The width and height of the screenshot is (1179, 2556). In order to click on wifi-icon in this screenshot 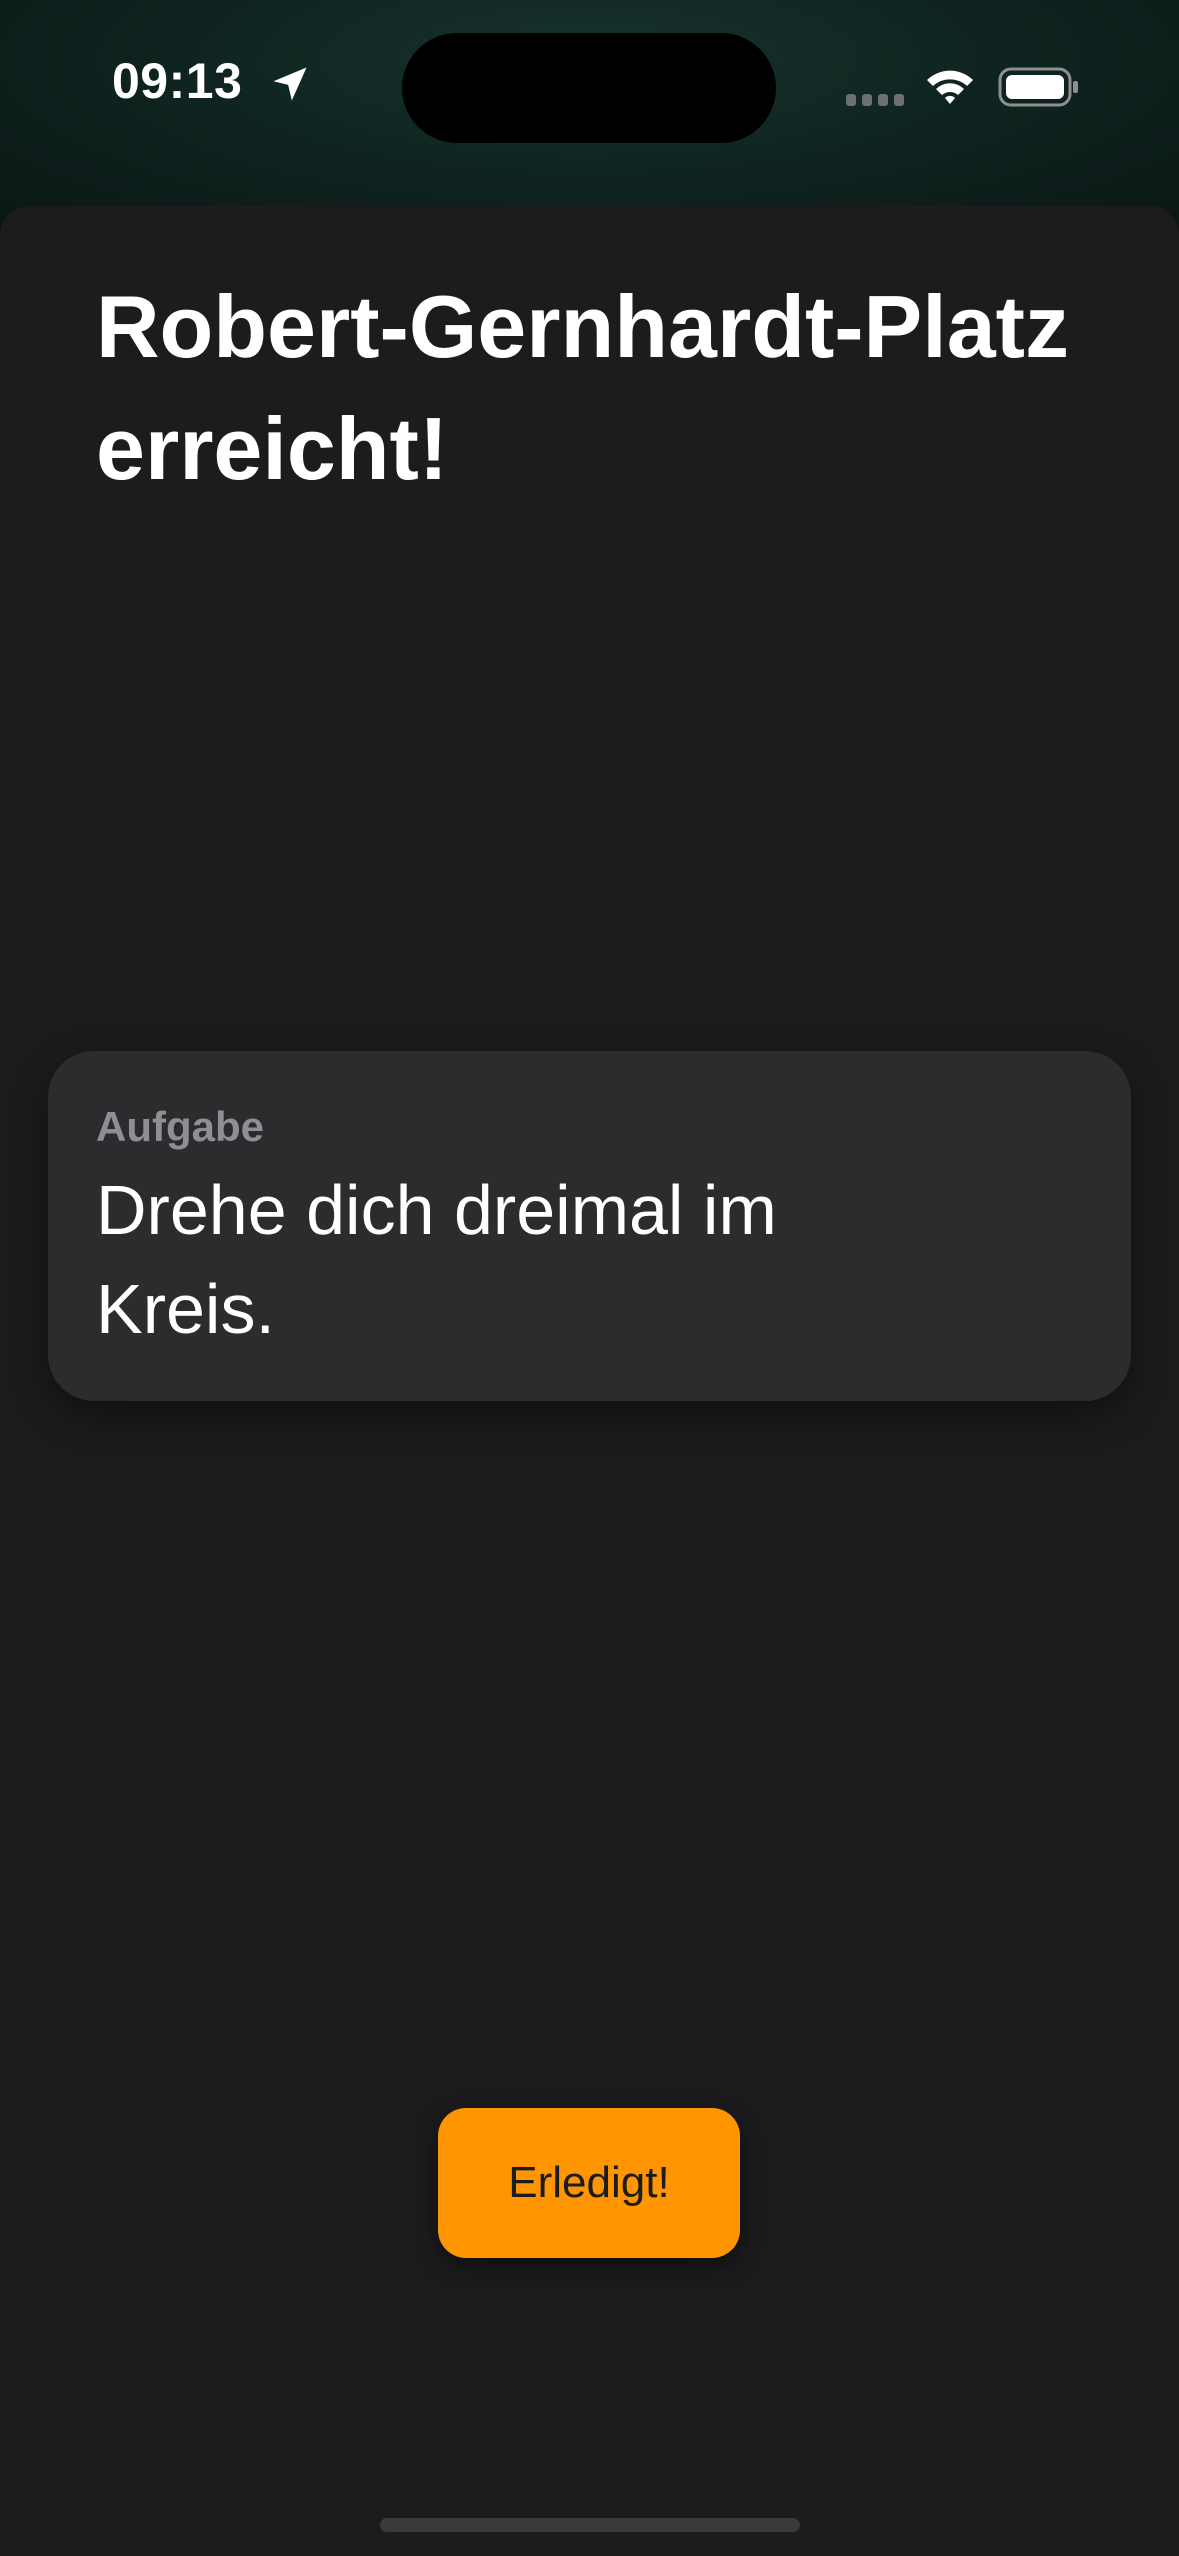, I will do `click(950, 87)`.